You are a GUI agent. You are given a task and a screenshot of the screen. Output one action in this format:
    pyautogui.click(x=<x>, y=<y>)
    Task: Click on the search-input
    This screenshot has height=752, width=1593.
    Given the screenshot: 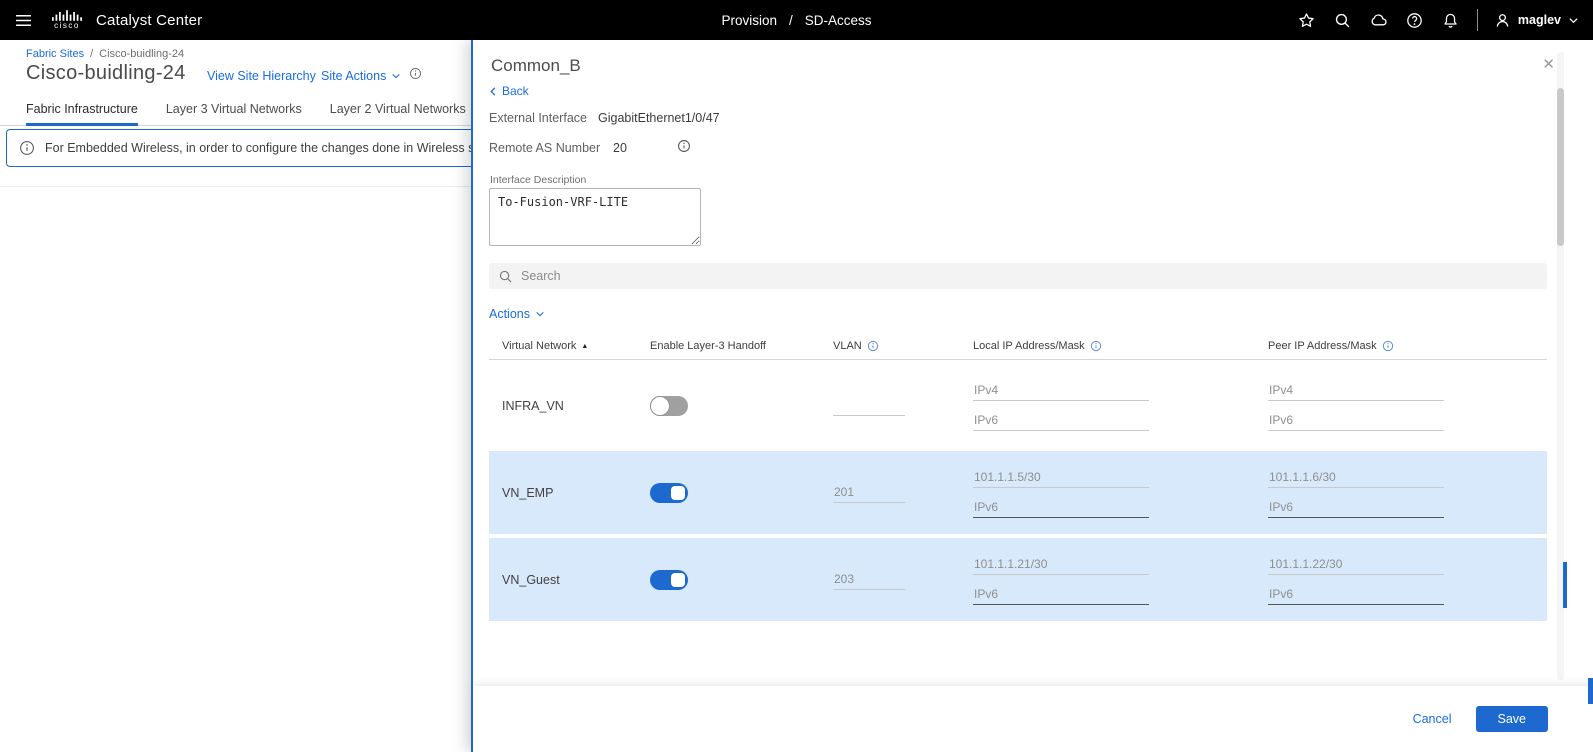 What is the action you would take?
    pyautogui.click(x=1029, y=276)
    